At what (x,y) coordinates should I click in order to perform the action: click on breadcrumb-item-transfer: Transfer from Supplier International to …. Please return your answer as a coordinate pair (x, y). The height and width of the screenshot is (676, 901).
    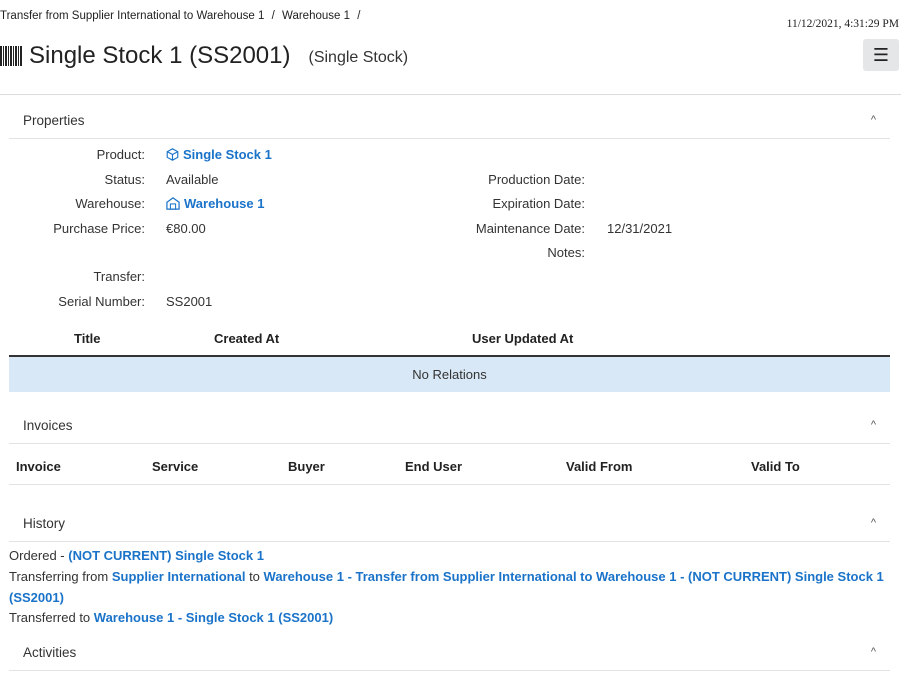
    Looking at the image, I should click on (132, 16).